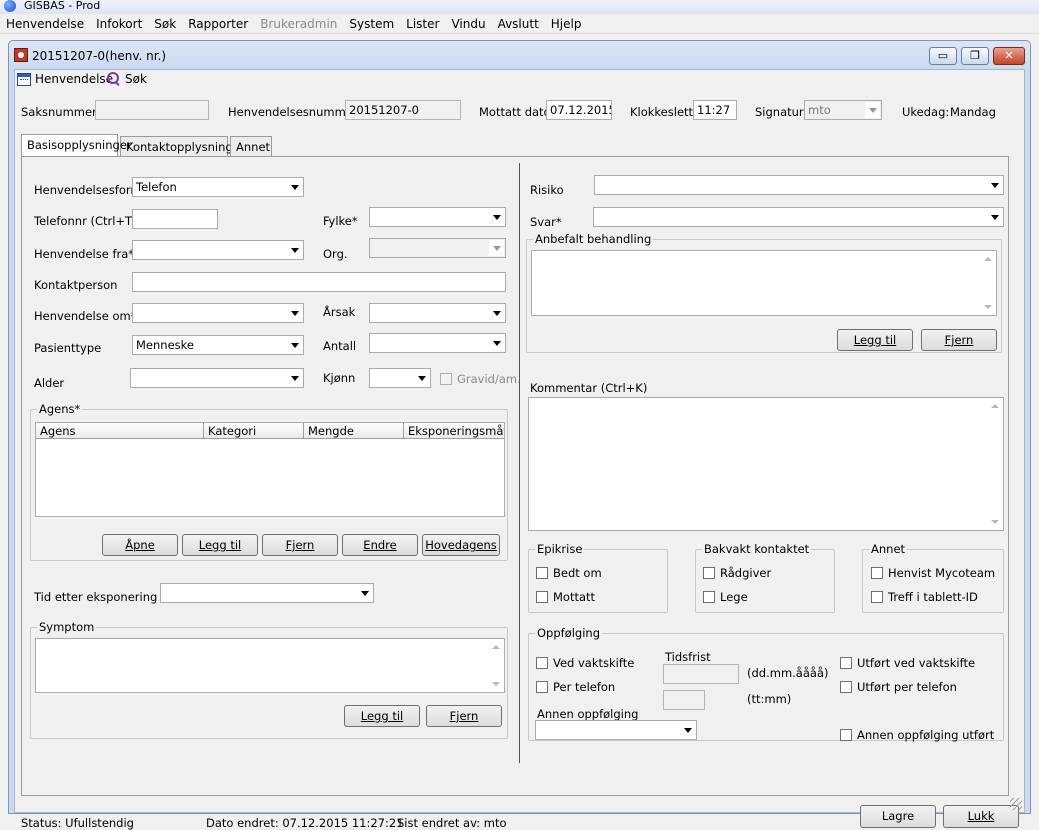 This screenshot has width=1039, height=830. Describe the element at coordinates (988, 259) in the screenshot. I see `scroll-up-icon` at that location.